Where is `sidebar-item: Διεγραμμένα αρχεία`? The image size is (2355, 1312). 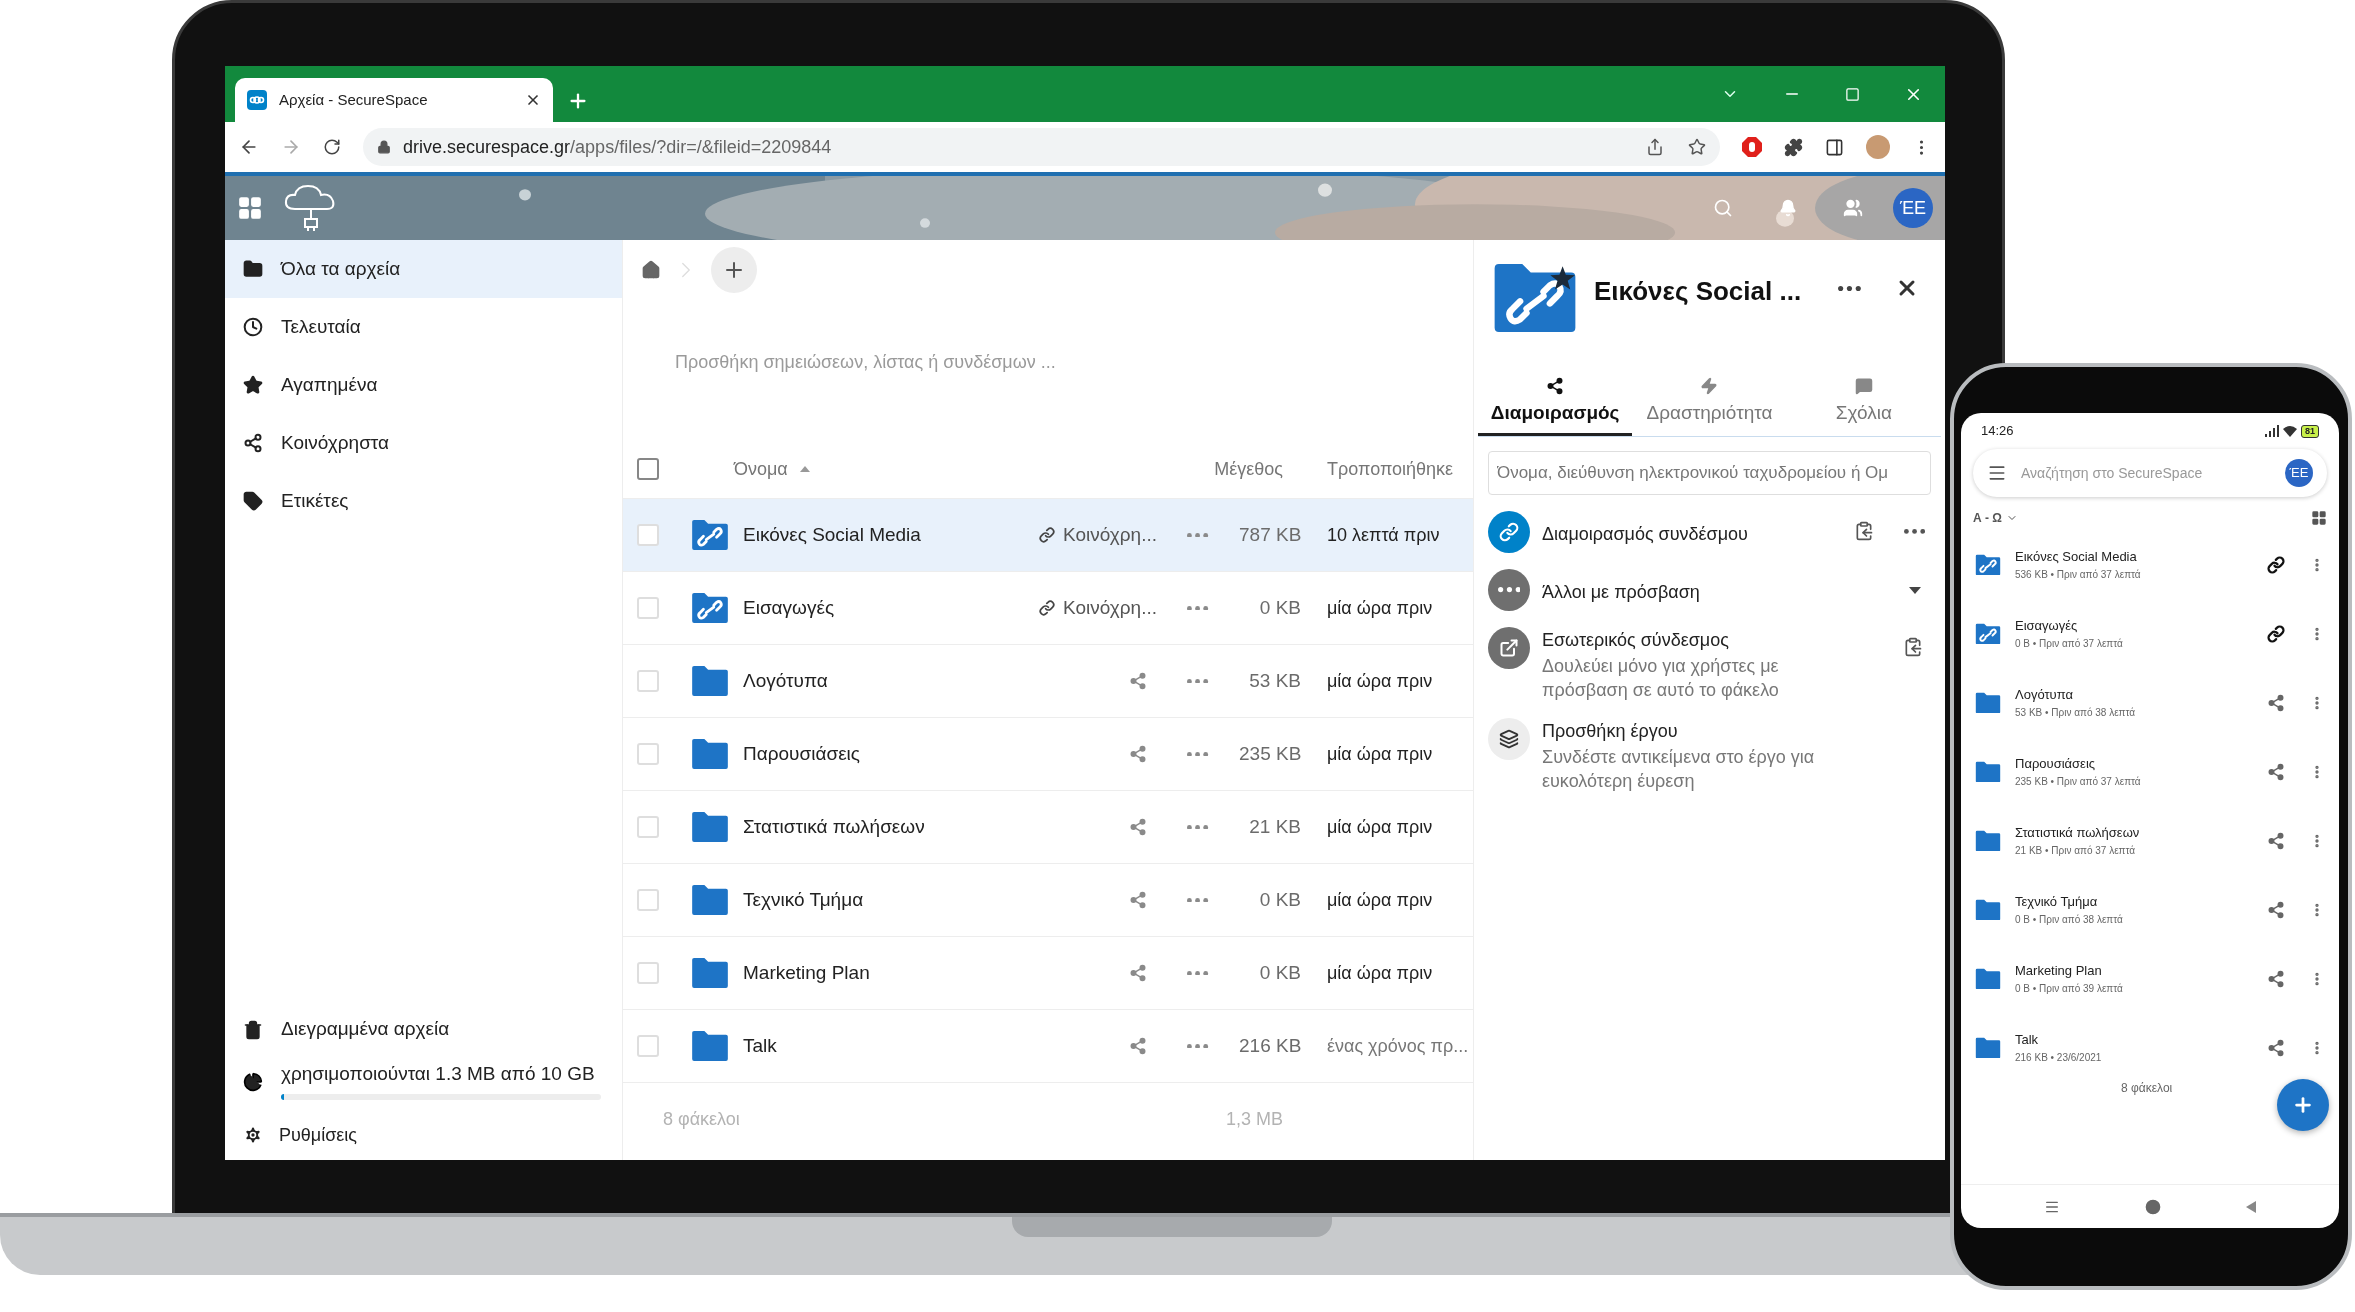
sidebar-item: Διεγραμμένα αρχεία is located at coordinates (423, 1029).